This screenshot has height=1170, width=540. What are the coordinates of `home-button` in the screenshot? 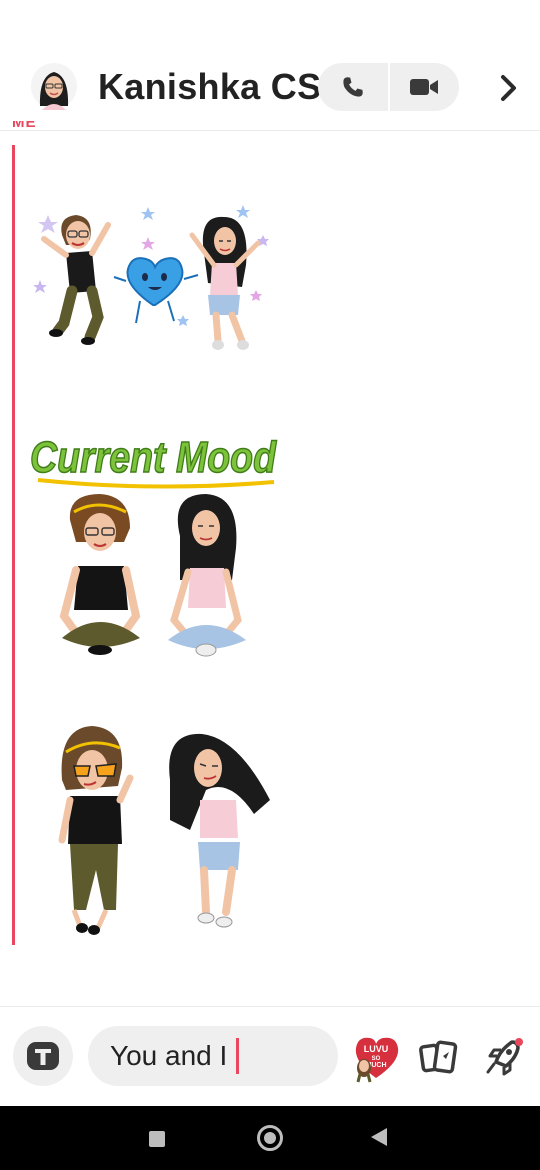 It's located at (270, 1138).